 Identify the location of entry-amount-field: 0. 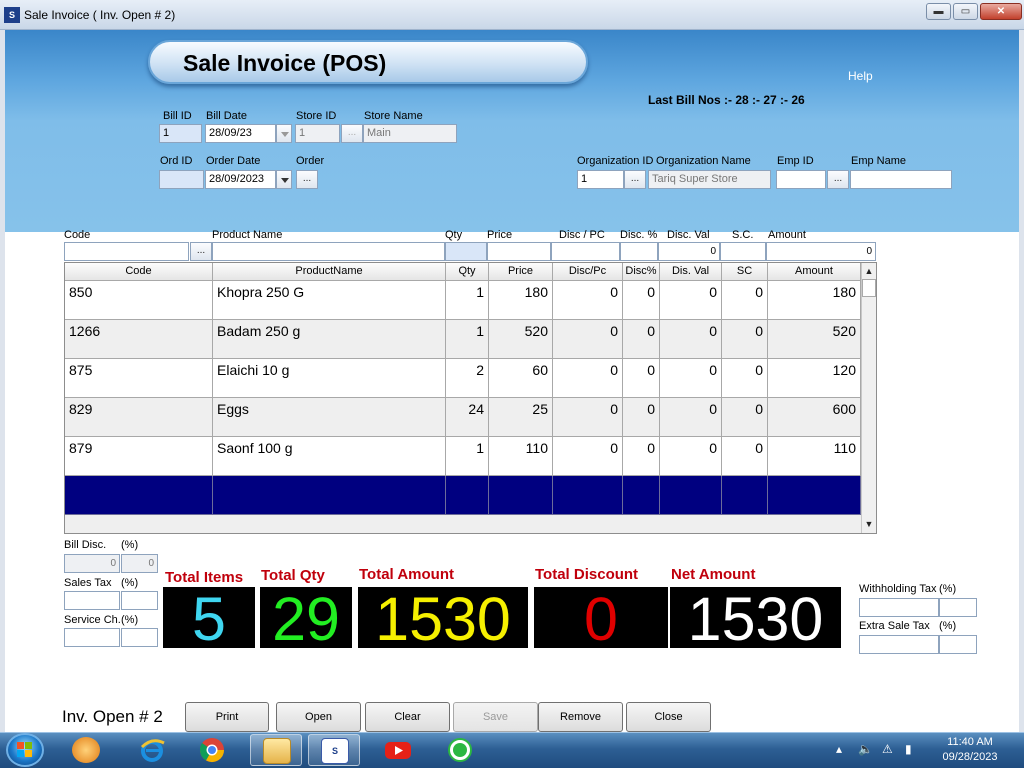
(821, 251).